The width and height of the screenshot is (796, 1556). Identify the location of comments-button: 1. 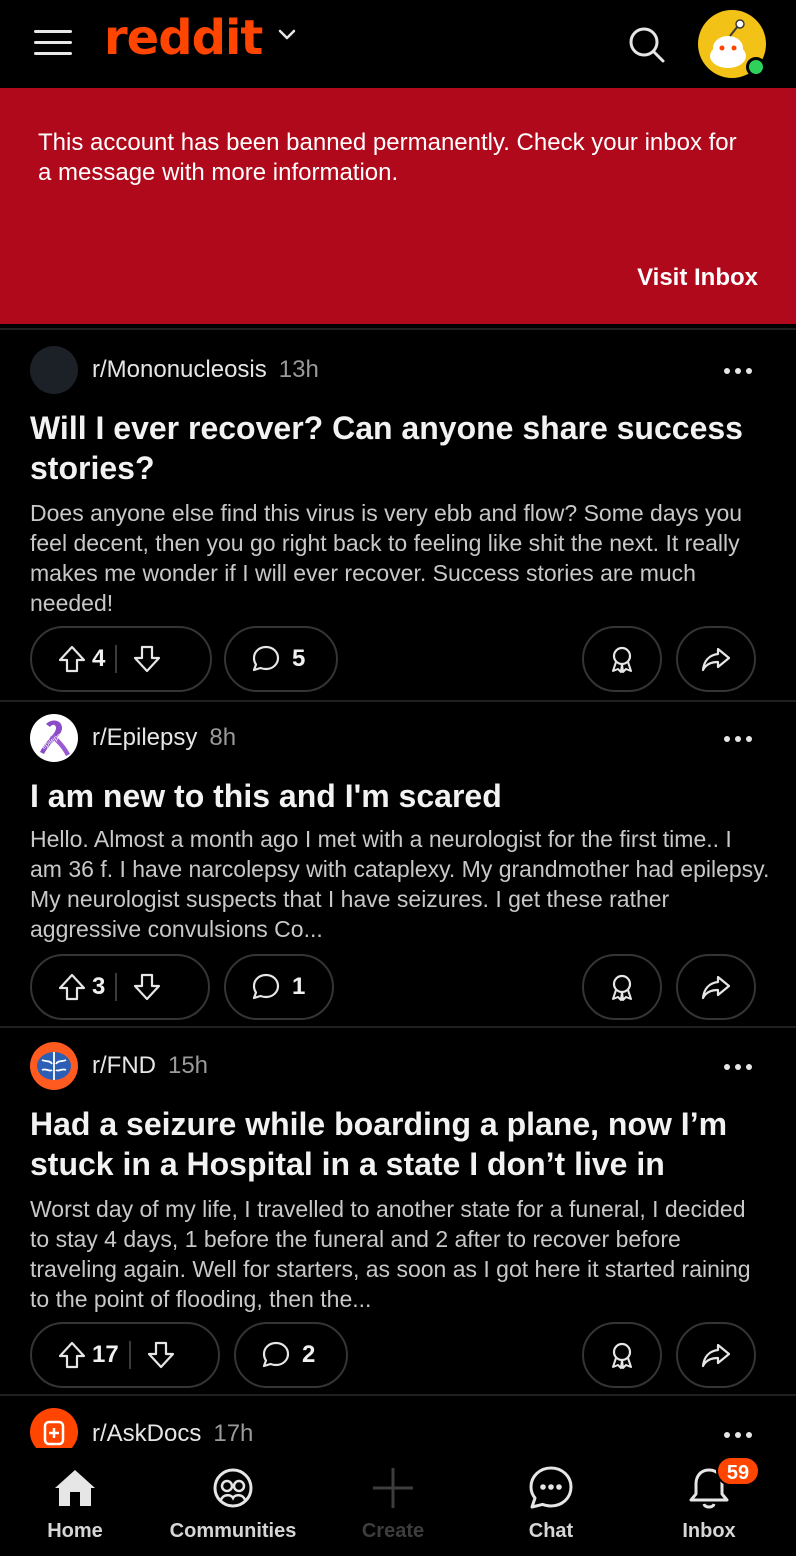
(279, 987).